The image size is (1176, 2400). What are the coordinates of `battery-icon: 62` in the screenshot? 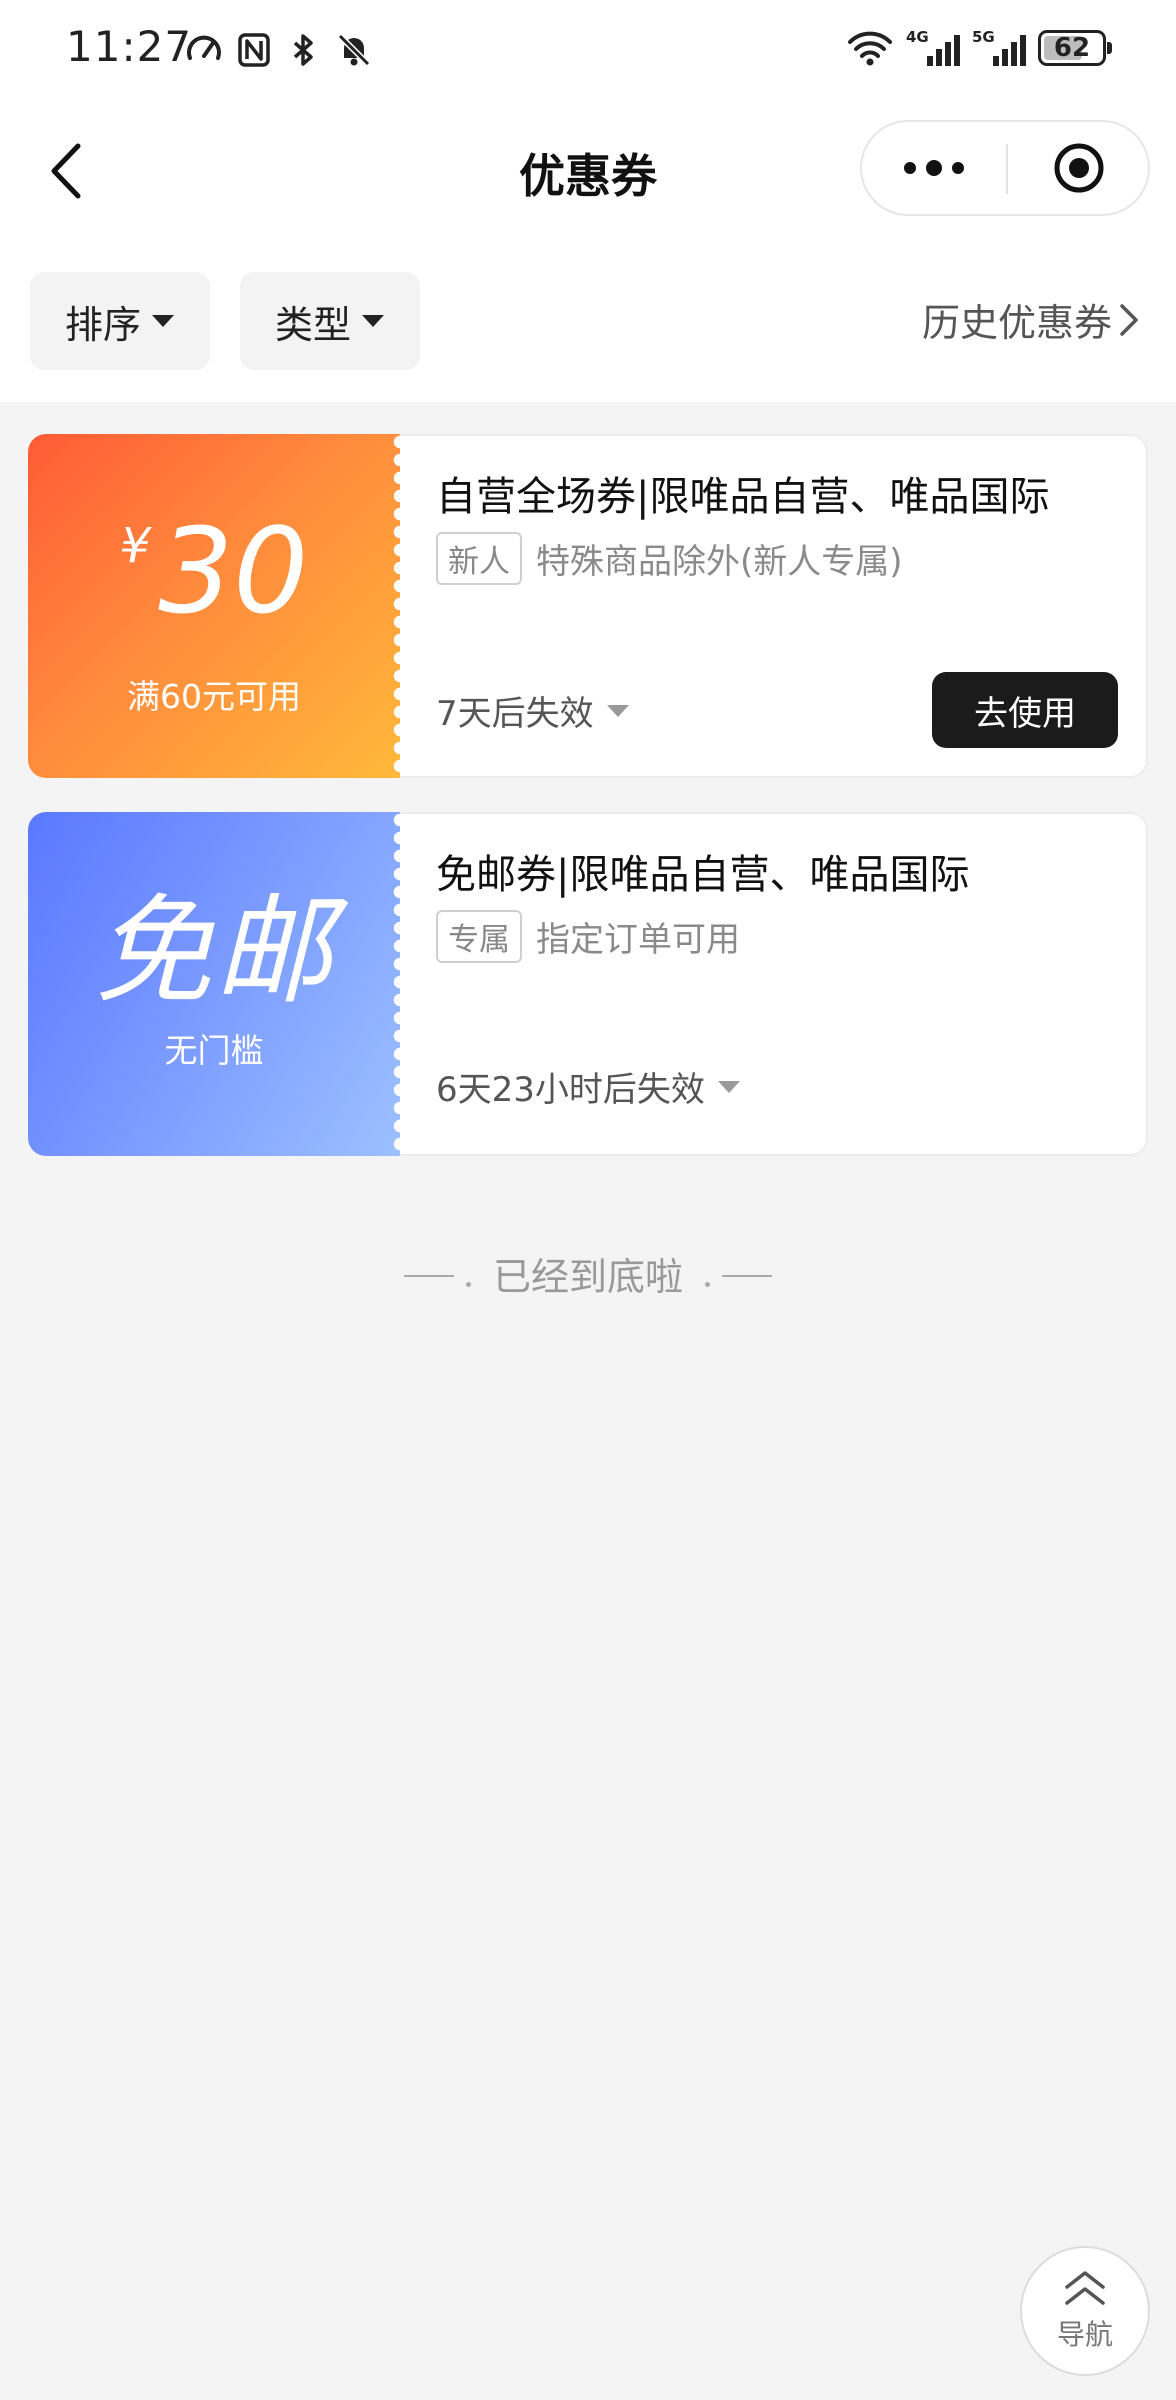 It's located at (1075, 48).